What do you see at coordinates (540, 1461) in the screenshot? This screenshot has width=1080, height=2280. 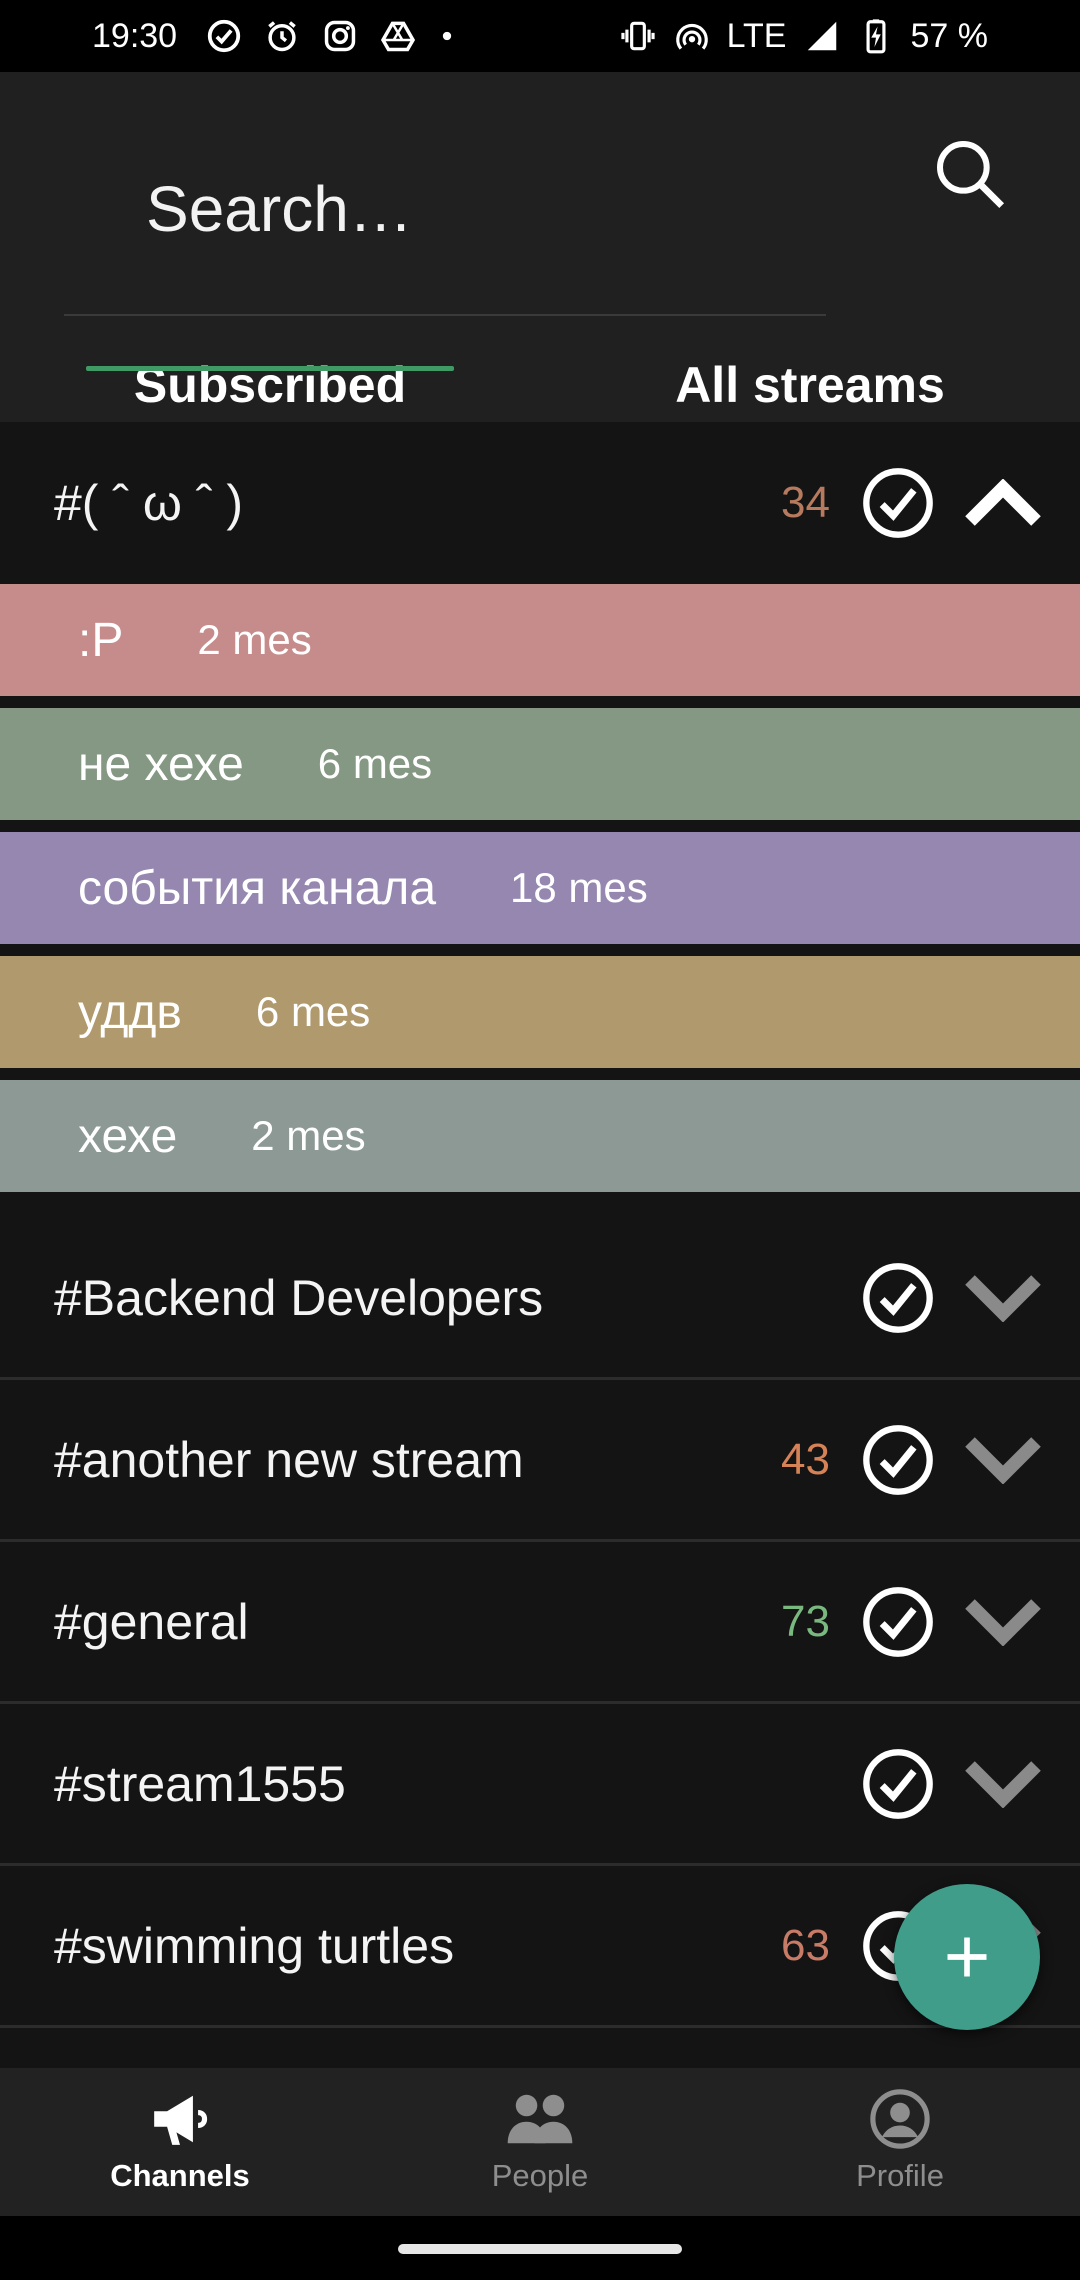 I see `stream-row: #another new stream 43` at bounding box center [540, 1461].